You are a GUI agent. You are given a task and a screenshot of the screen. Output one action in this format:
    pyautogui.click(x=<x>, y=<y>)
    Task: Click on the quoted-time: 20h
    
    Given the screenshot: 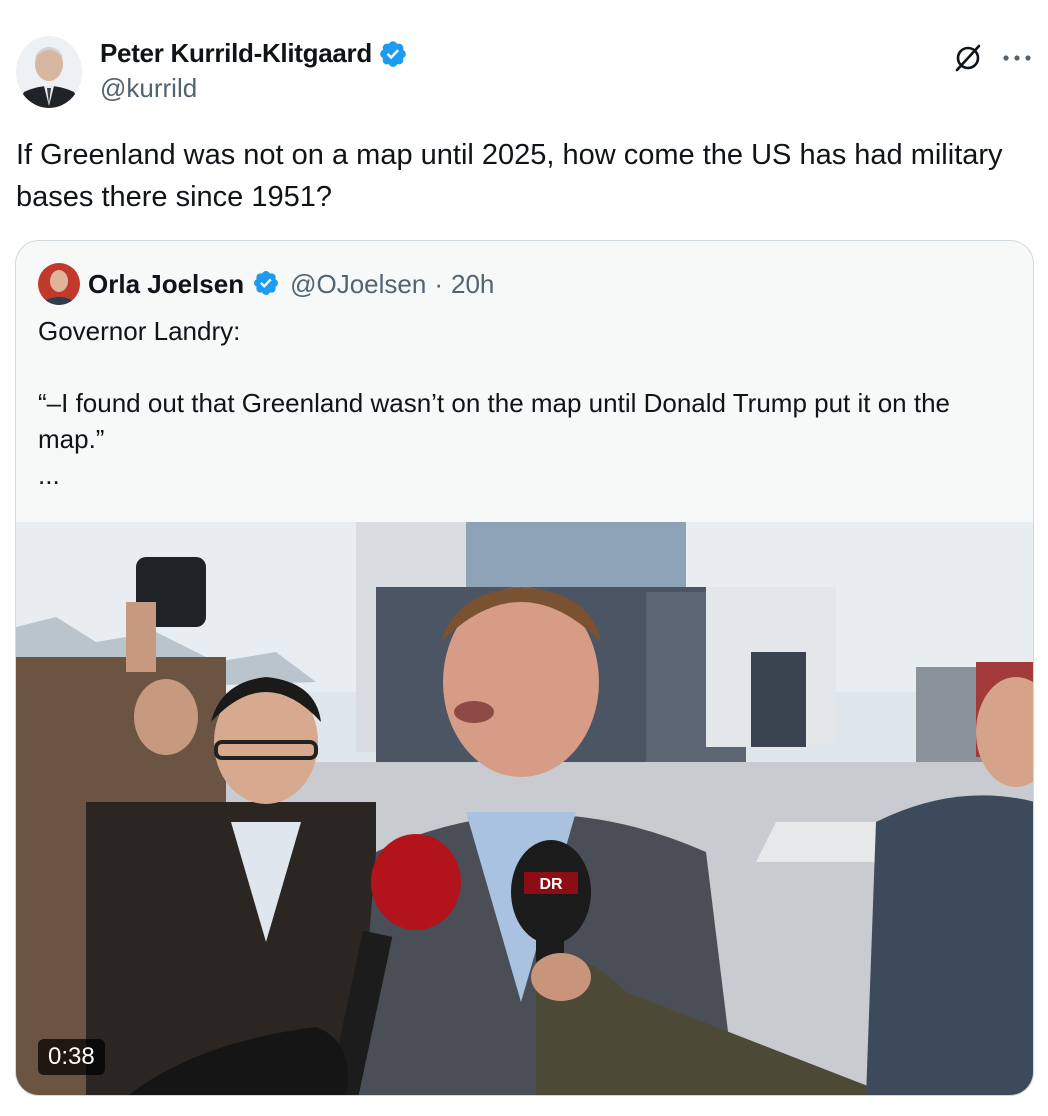 What is the action you would take?
    pyautogui.click(x=472, y=284)
    